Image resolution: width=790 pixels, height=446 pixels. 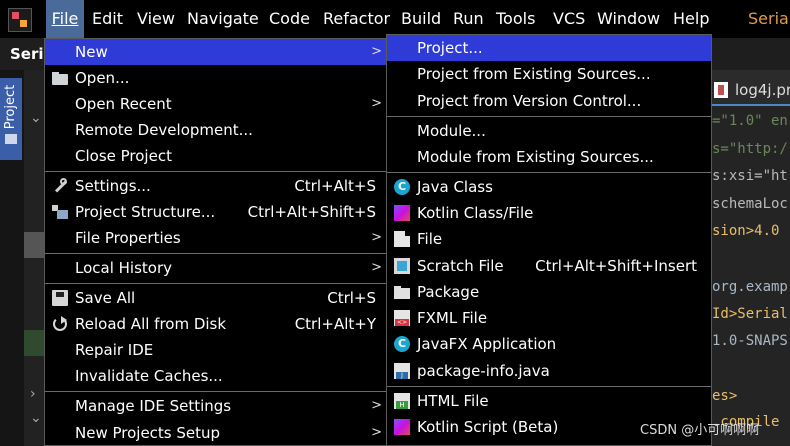 I want to click on menu-item-repair-ide: Repair IDE, so click(x=215, y=350).